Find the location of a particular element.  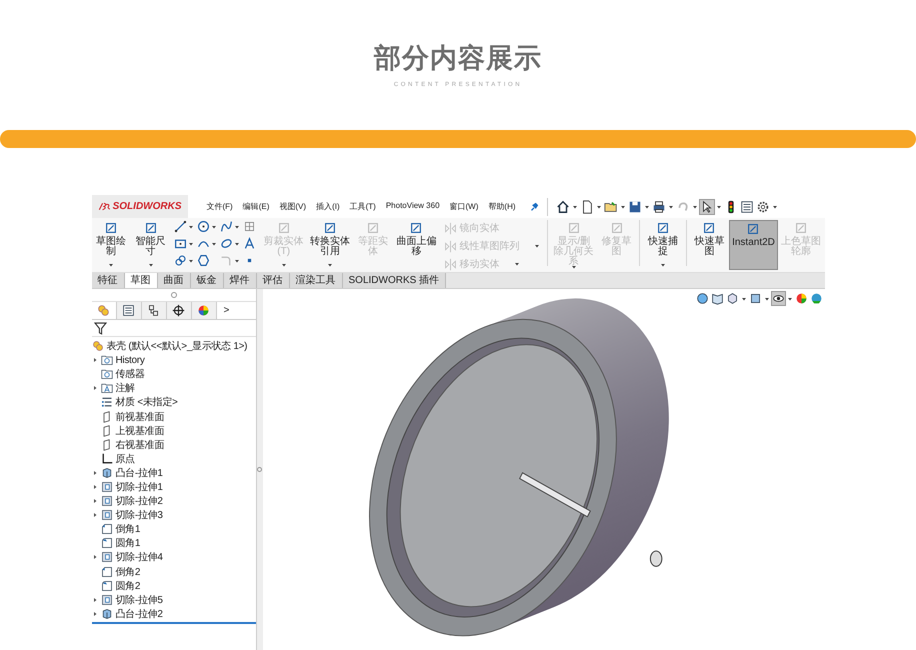

annotation-folder-icon is located at coordinates (106, 388).